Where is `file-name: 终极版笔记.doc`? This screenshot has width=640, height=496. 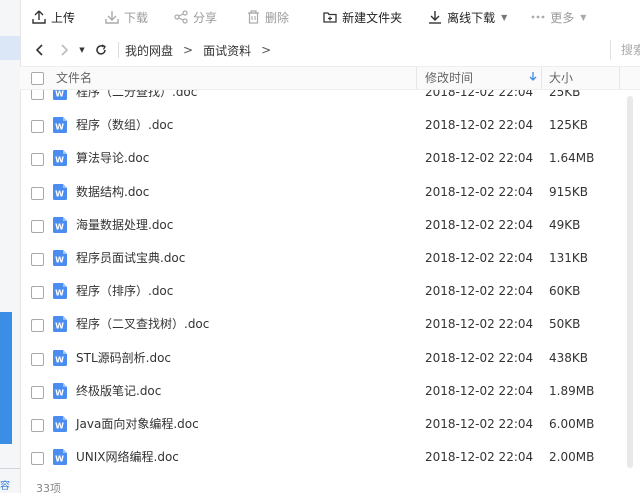
file-name: 终极版笔记.doc is located at coordinates (118, 391).